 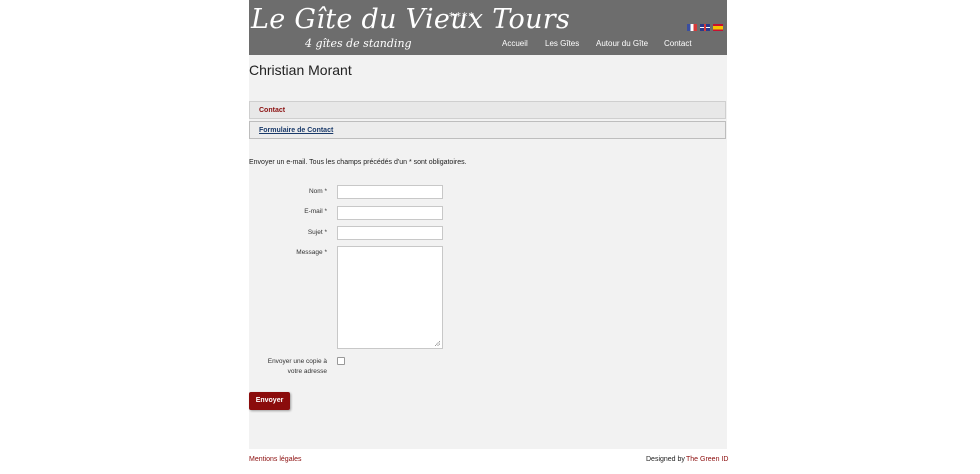 What do you see at coordinates (390, 192) in the screenshot?
I see `name-input` at bounding box center [390, 192].